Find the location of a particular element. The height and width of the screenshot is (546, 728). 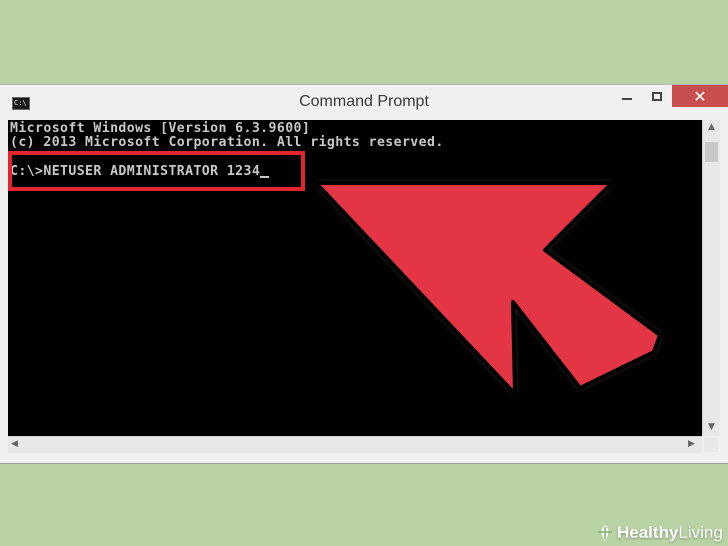

watermark-text: HealthyLiving is located at coordinates (670, 533).